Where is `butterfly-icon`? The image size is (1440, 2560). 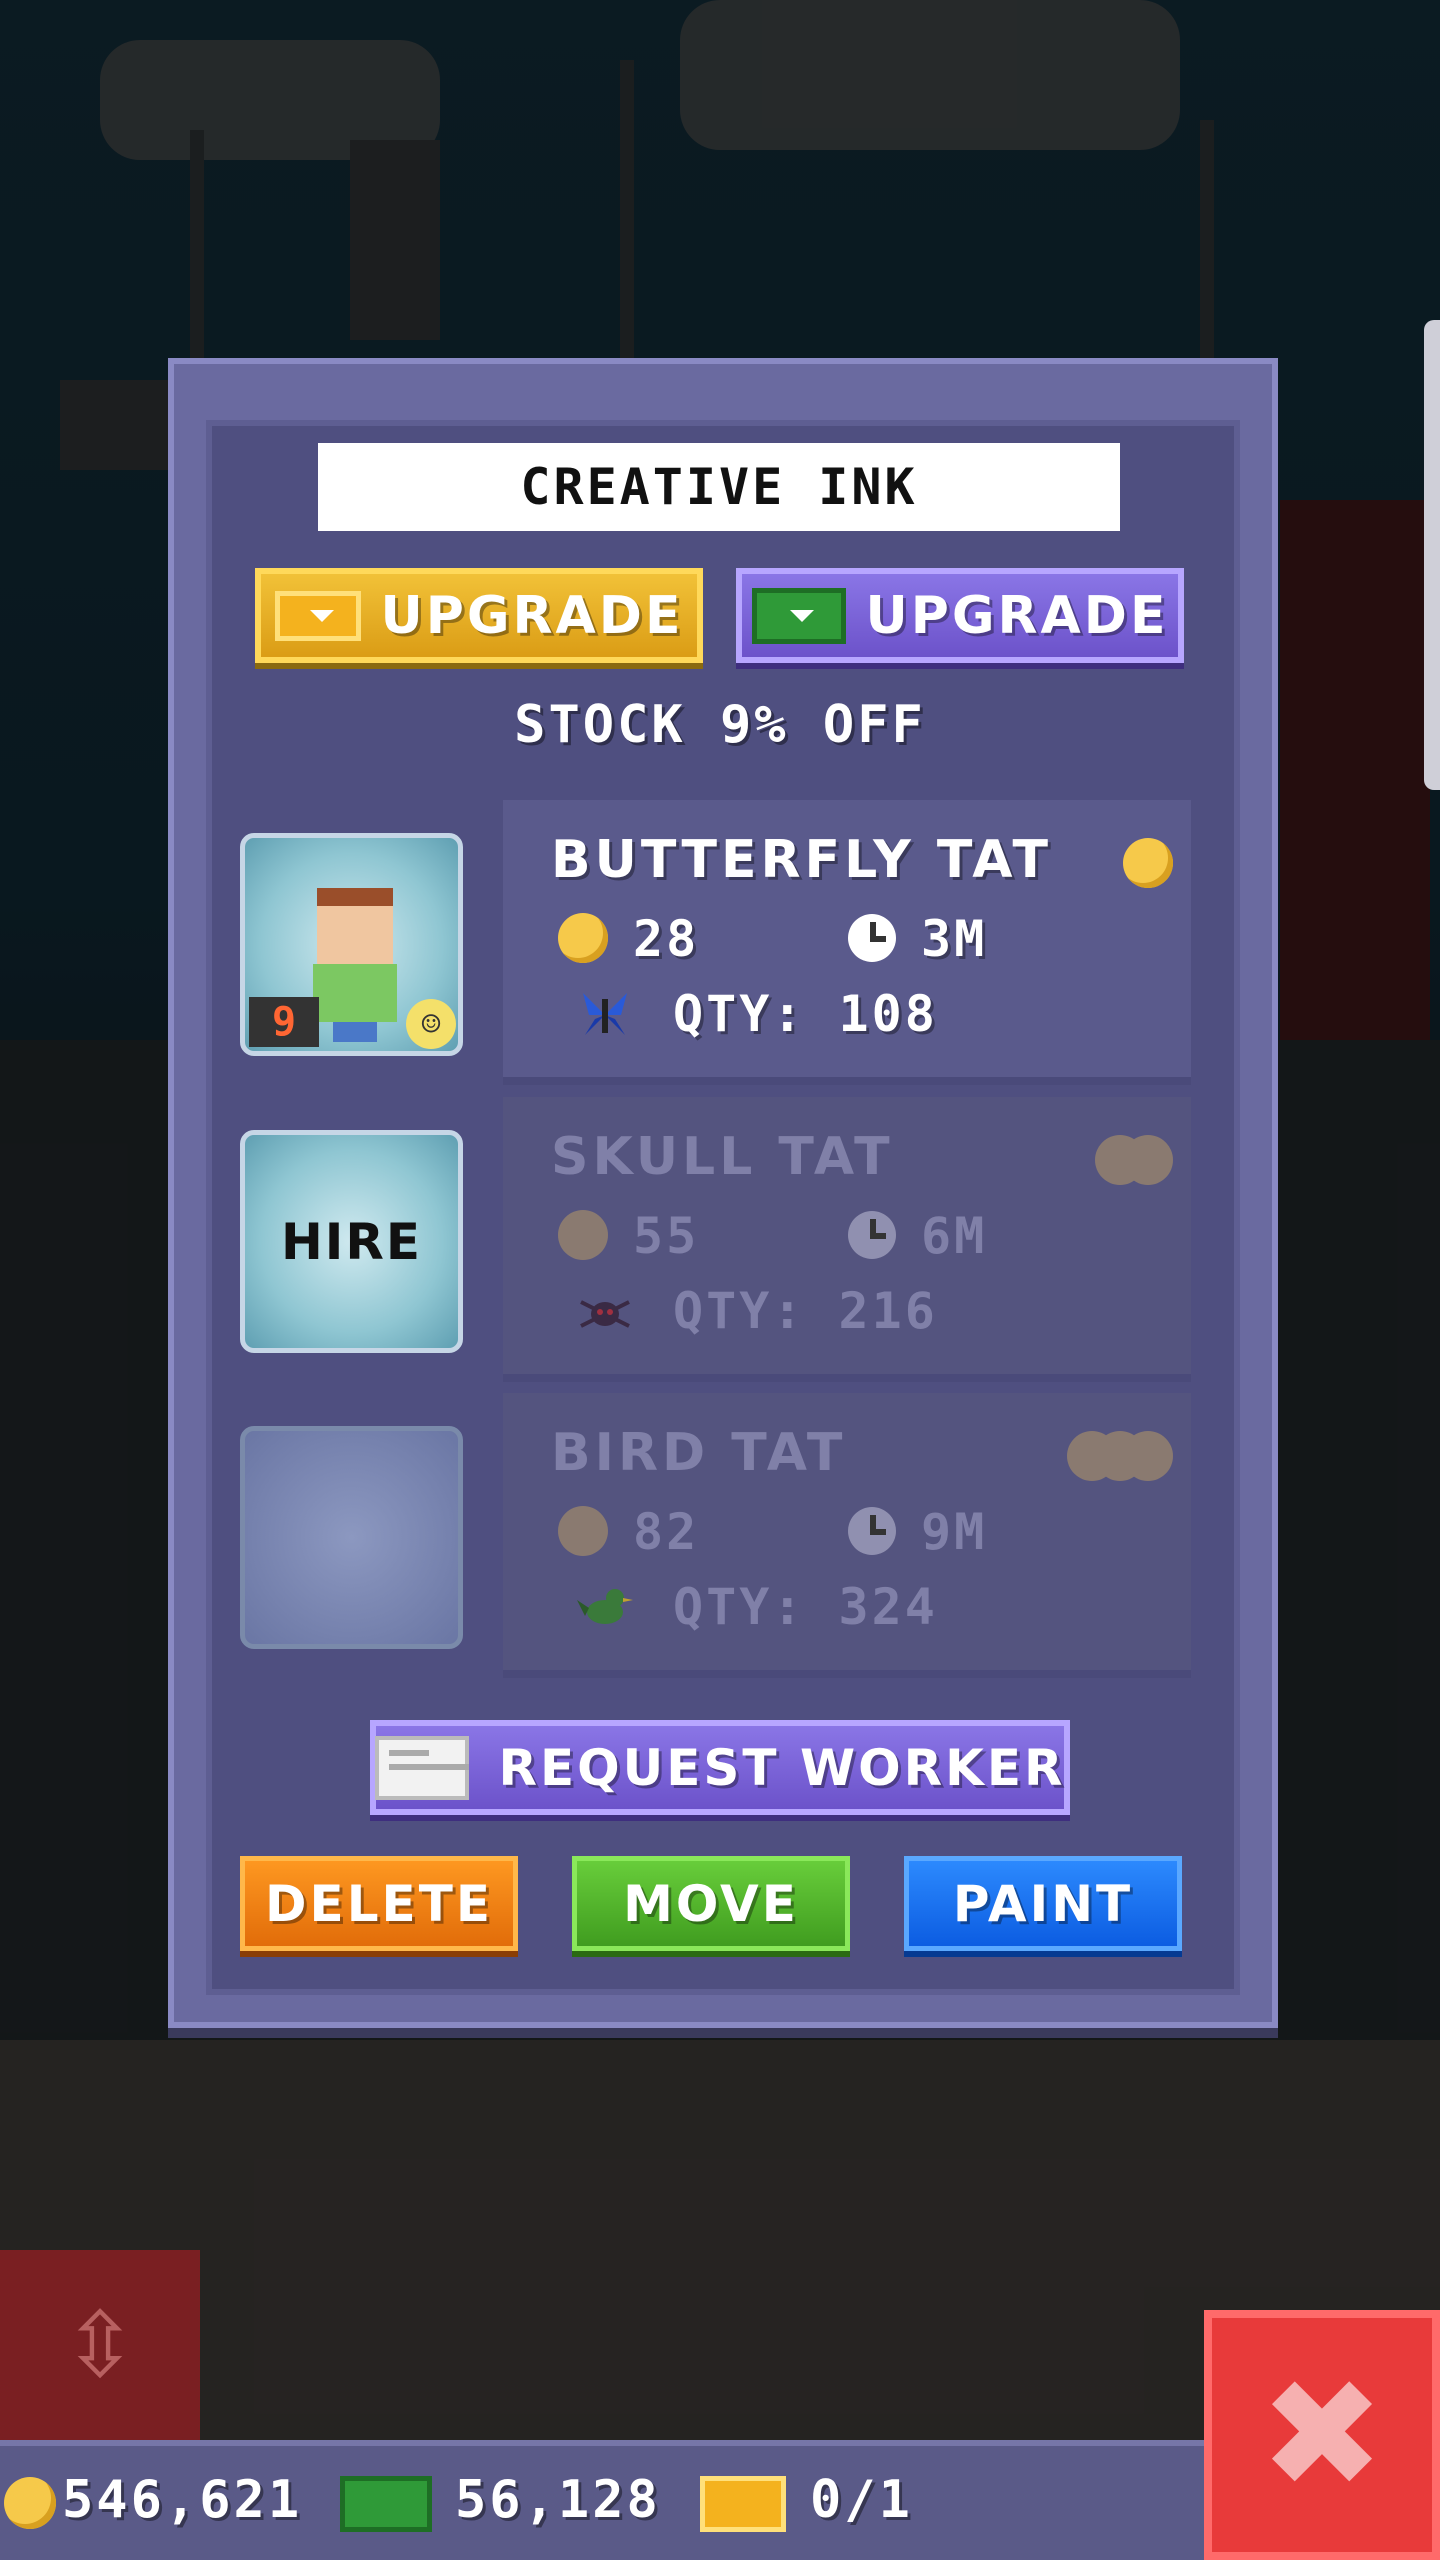
butterfly-icon is located at coordinates (605, 1014).